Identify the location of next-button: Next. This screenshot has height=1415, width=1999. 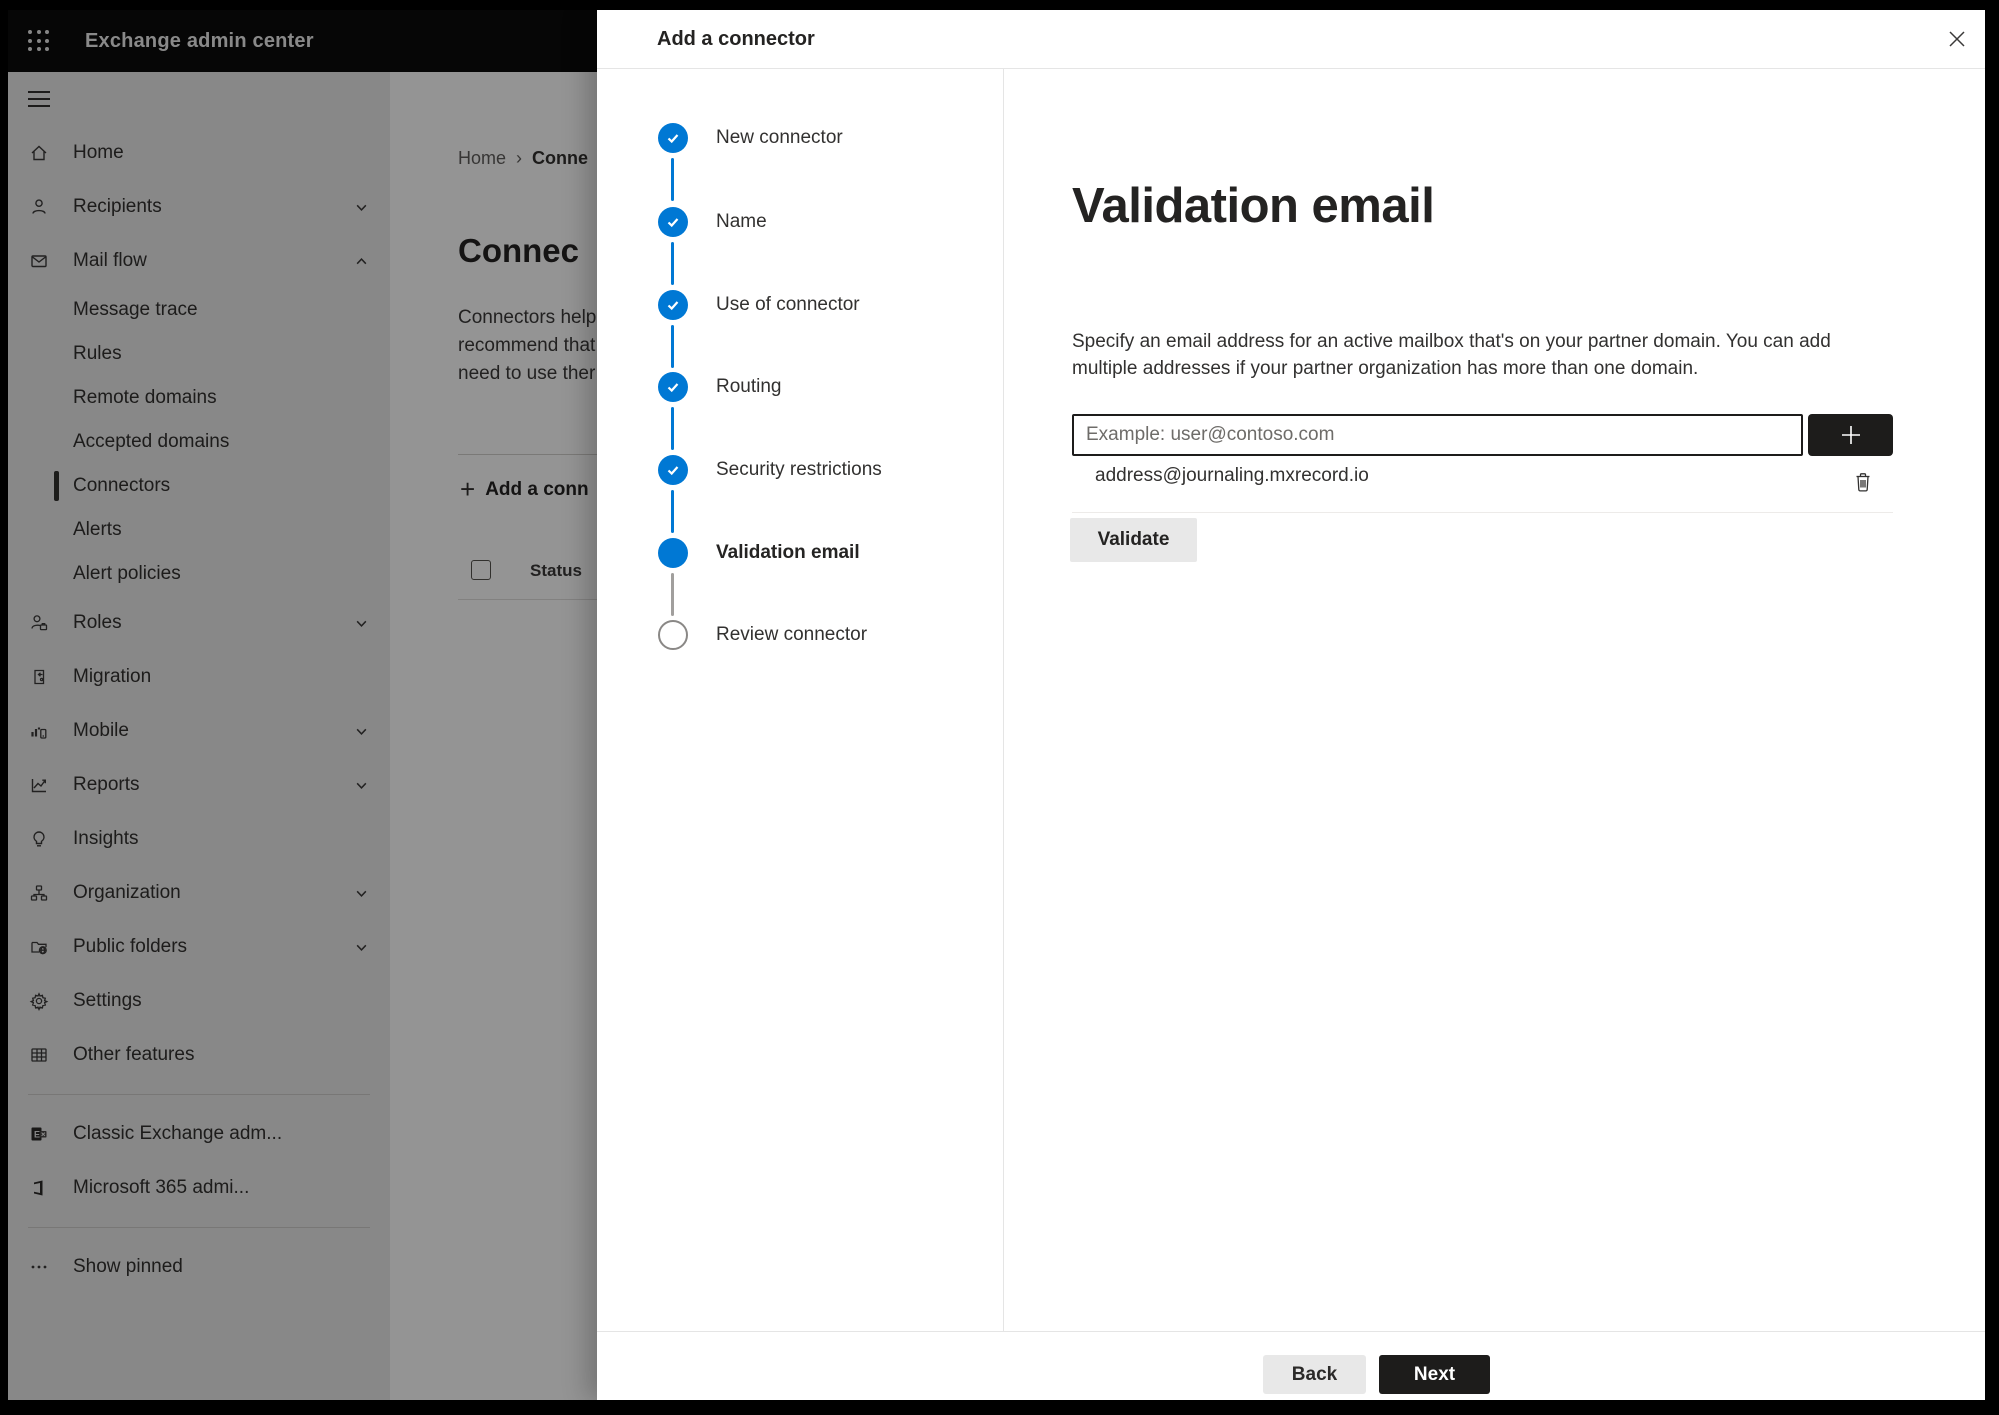
(1434, 1374).